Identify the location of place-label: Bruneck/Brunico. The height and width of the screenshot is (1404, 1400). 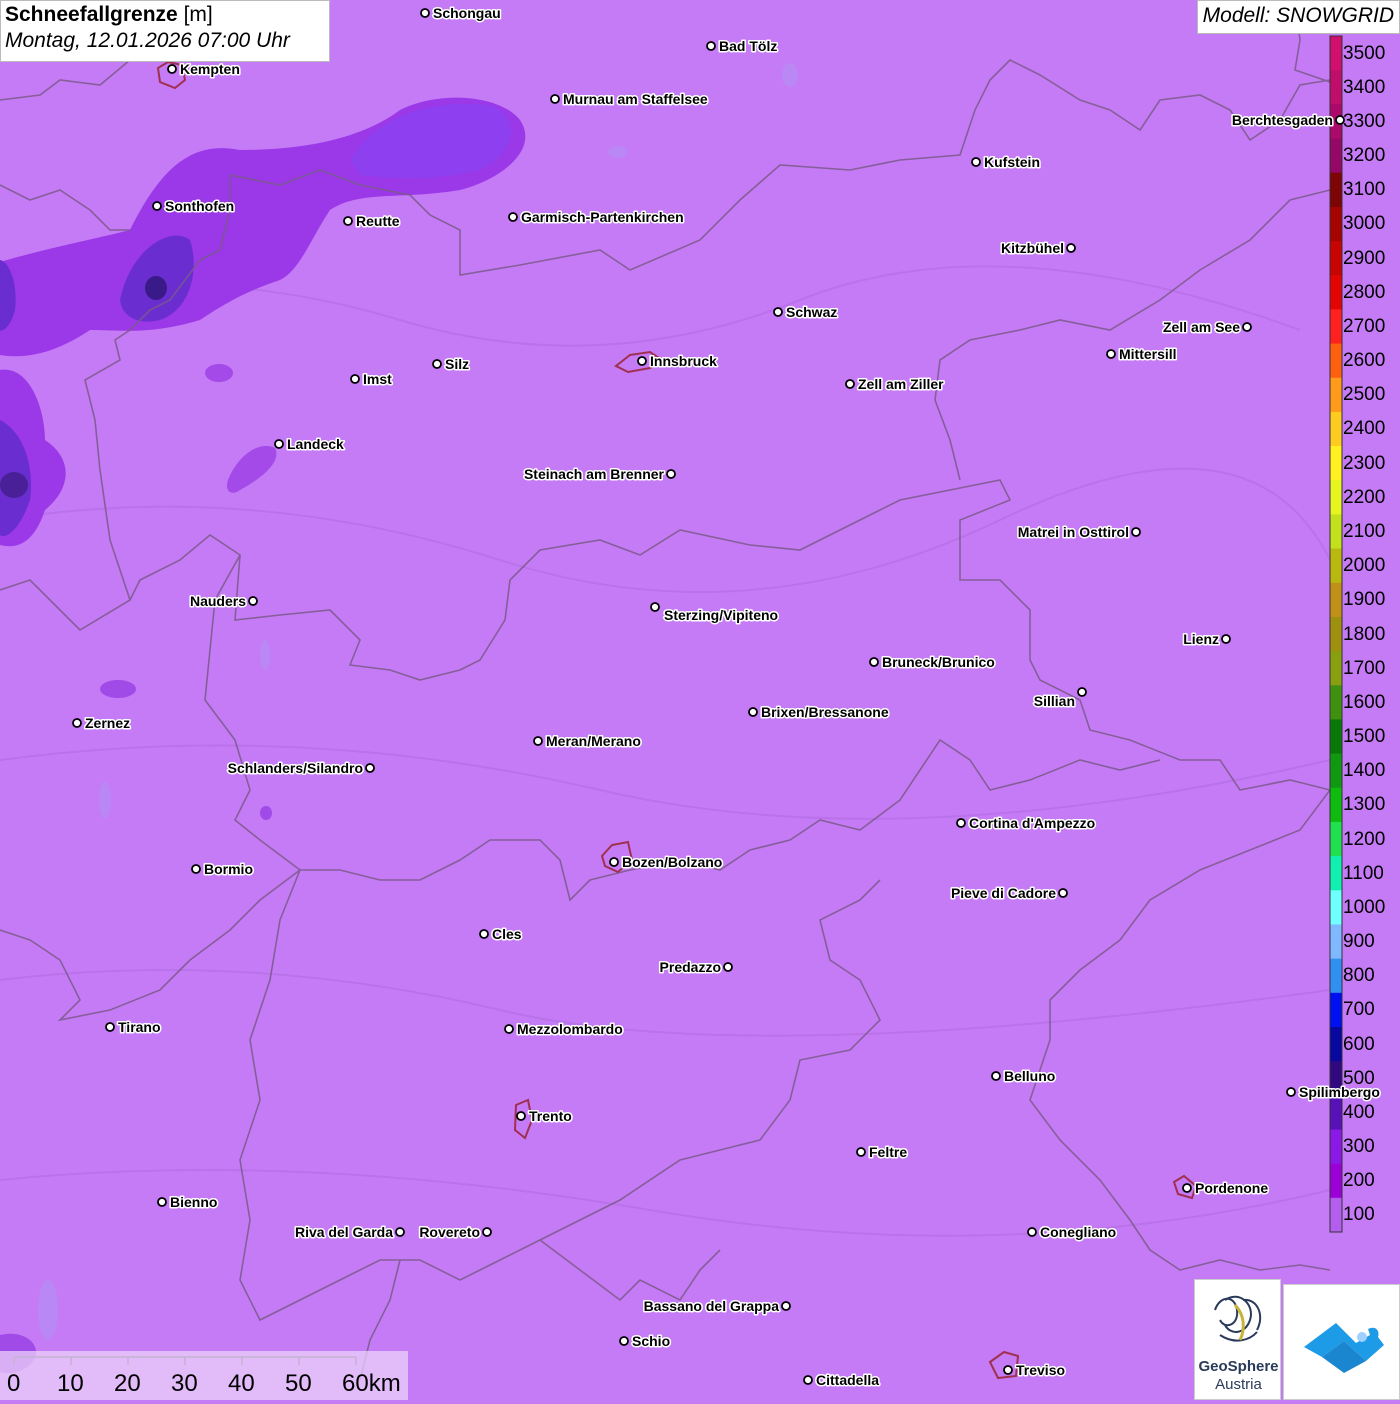
(938, 662).